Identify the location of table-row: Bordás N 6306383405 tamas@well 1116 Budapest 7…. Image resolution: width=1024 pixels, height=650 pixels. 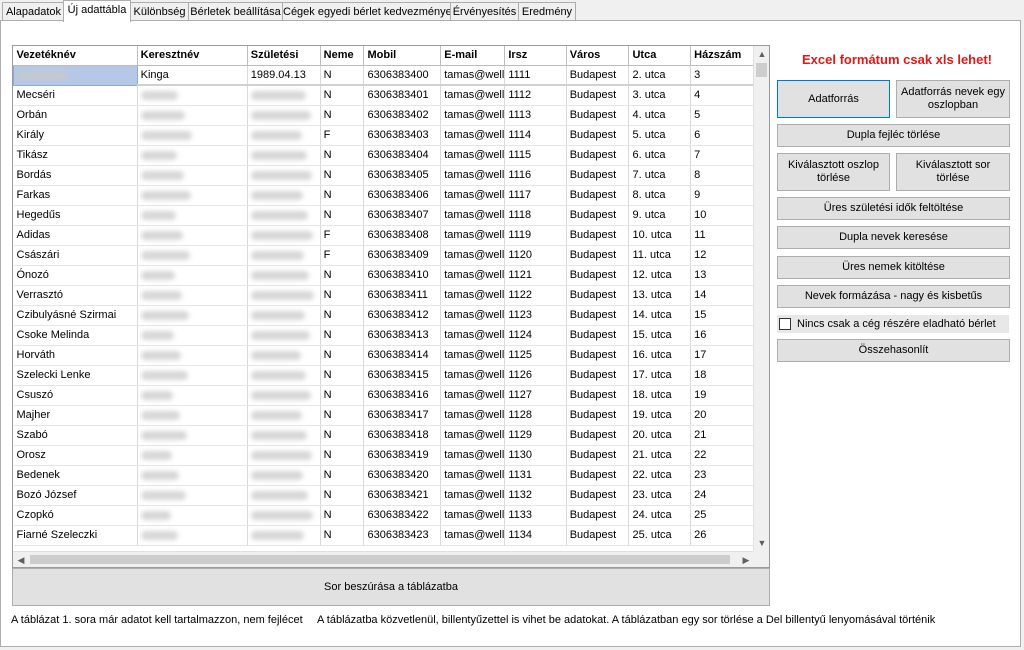
(383, 175).